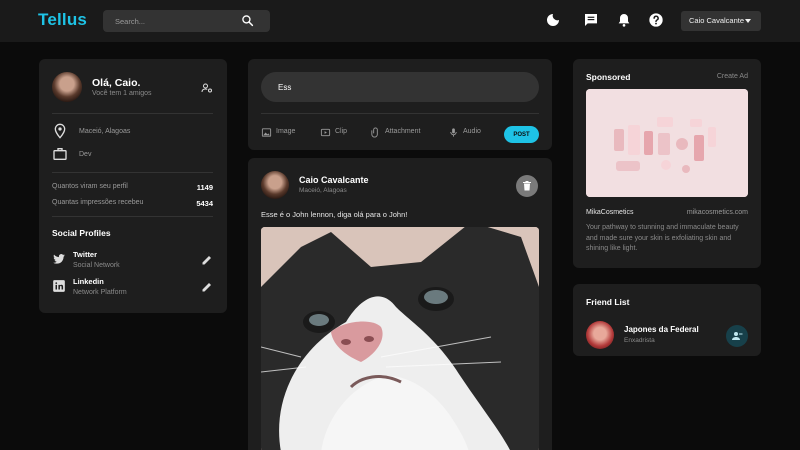 This screenshot has height=450, width=800. Describe the element at coordinates (748, 21) in the screenshot. I see `chevron-down-icon` at that location.